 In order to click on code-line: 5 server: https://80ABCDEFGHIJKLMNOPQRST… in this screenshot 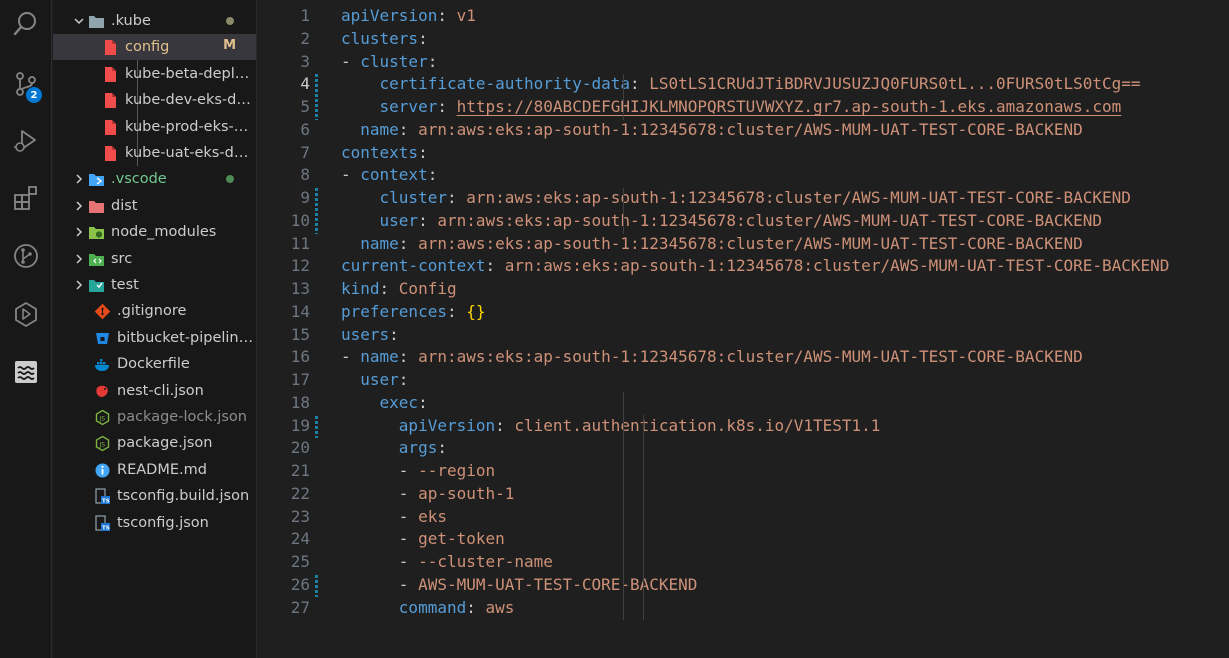, I will do `click(743, 107)`.